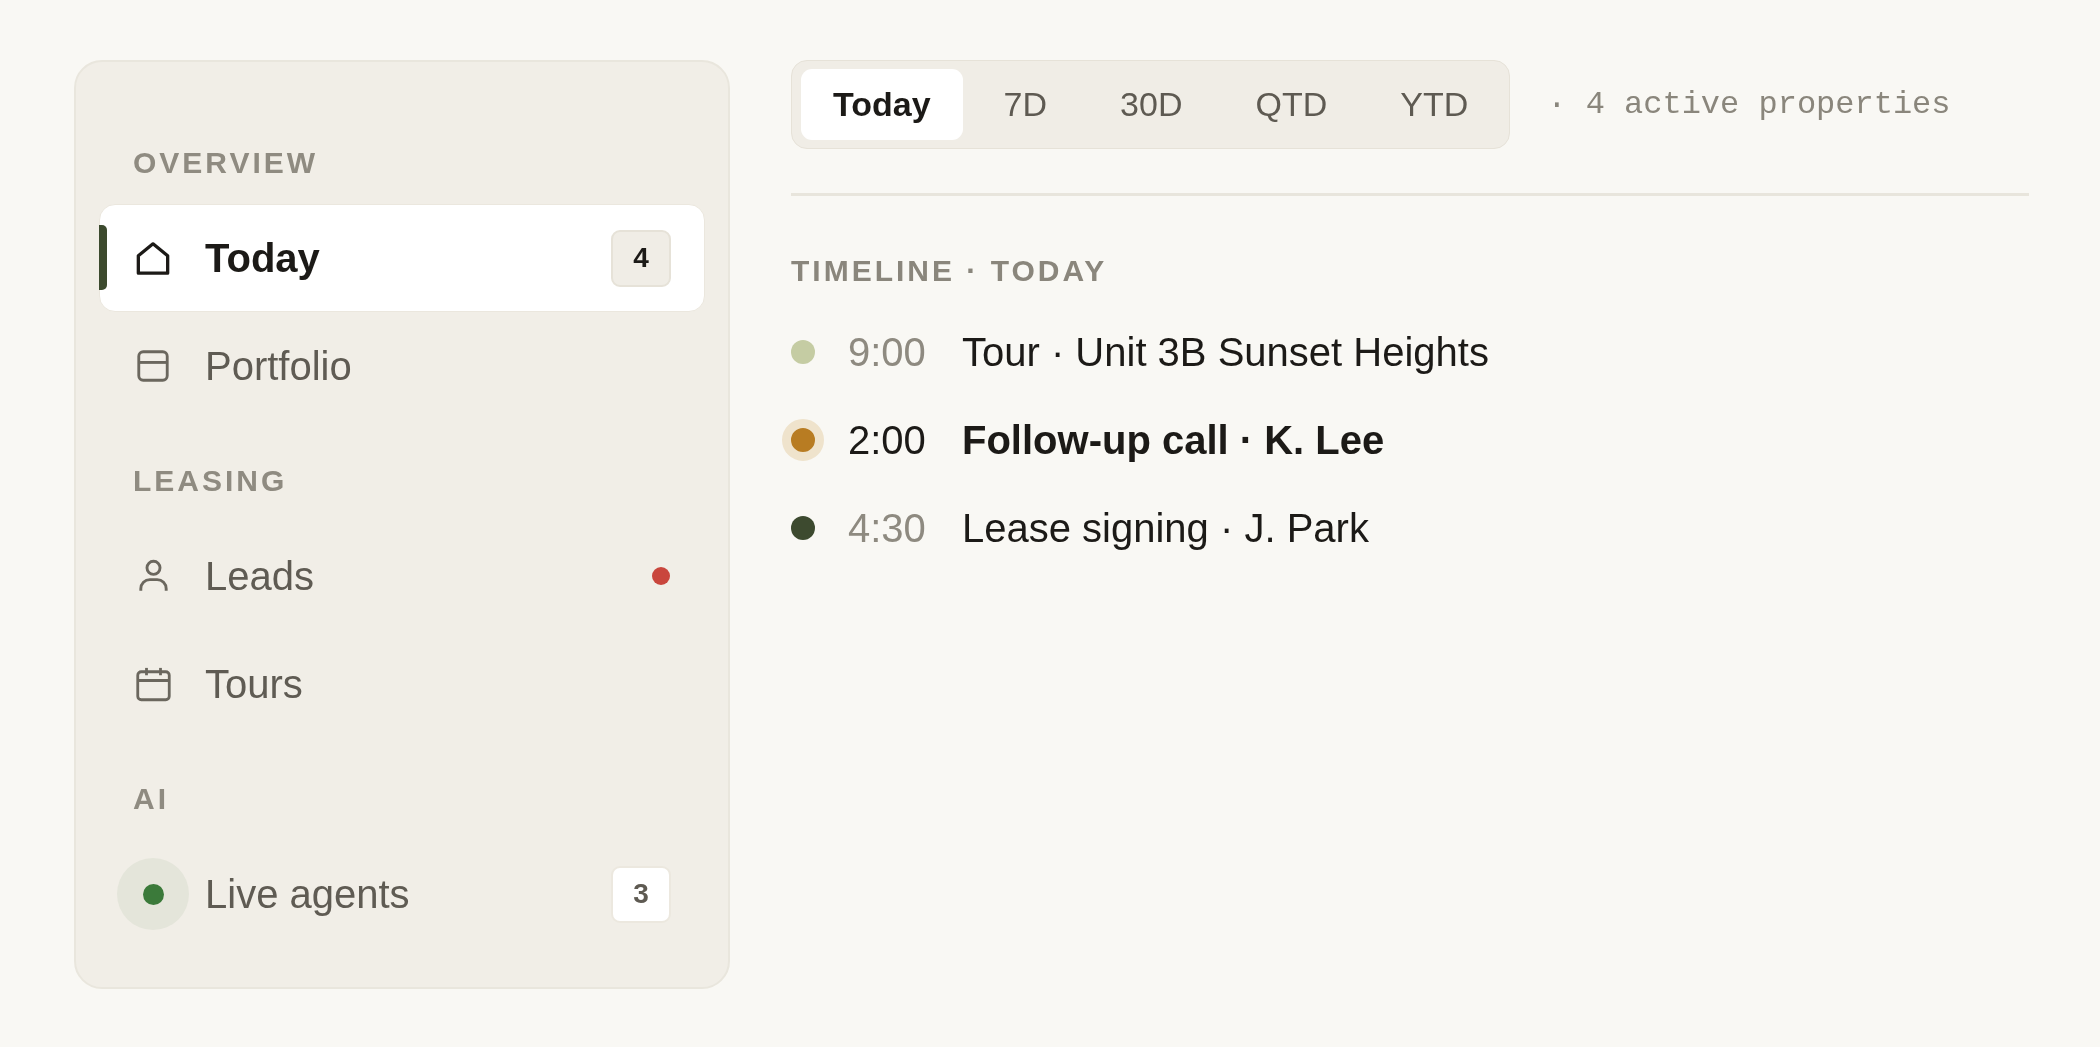  What do you see at coordinates (153, 684) in the screenshot?
I see `calendar-icon` at bounding box center [153, 684].